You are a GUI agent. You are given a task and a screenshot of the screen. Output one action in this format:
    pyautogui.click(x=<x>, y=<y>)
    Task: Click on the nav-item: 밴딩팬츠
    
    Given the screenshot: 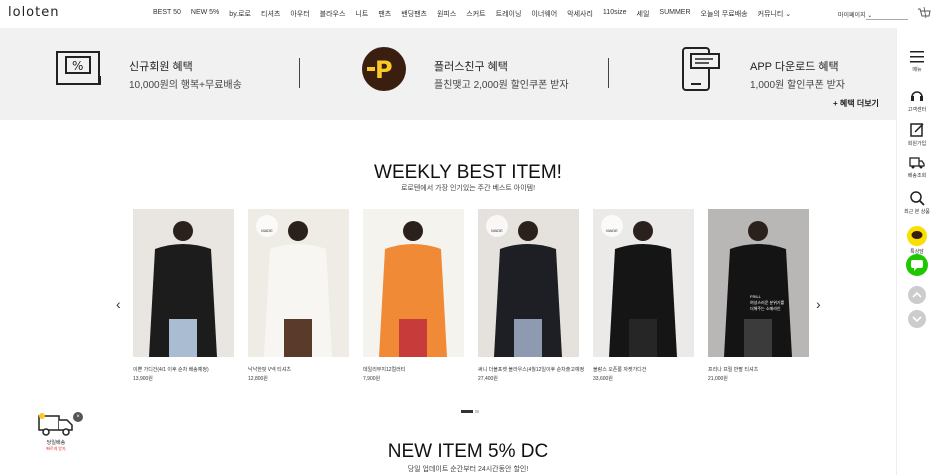 What is the action you would take?
    pyautogui.click(x=414, y=14)
    